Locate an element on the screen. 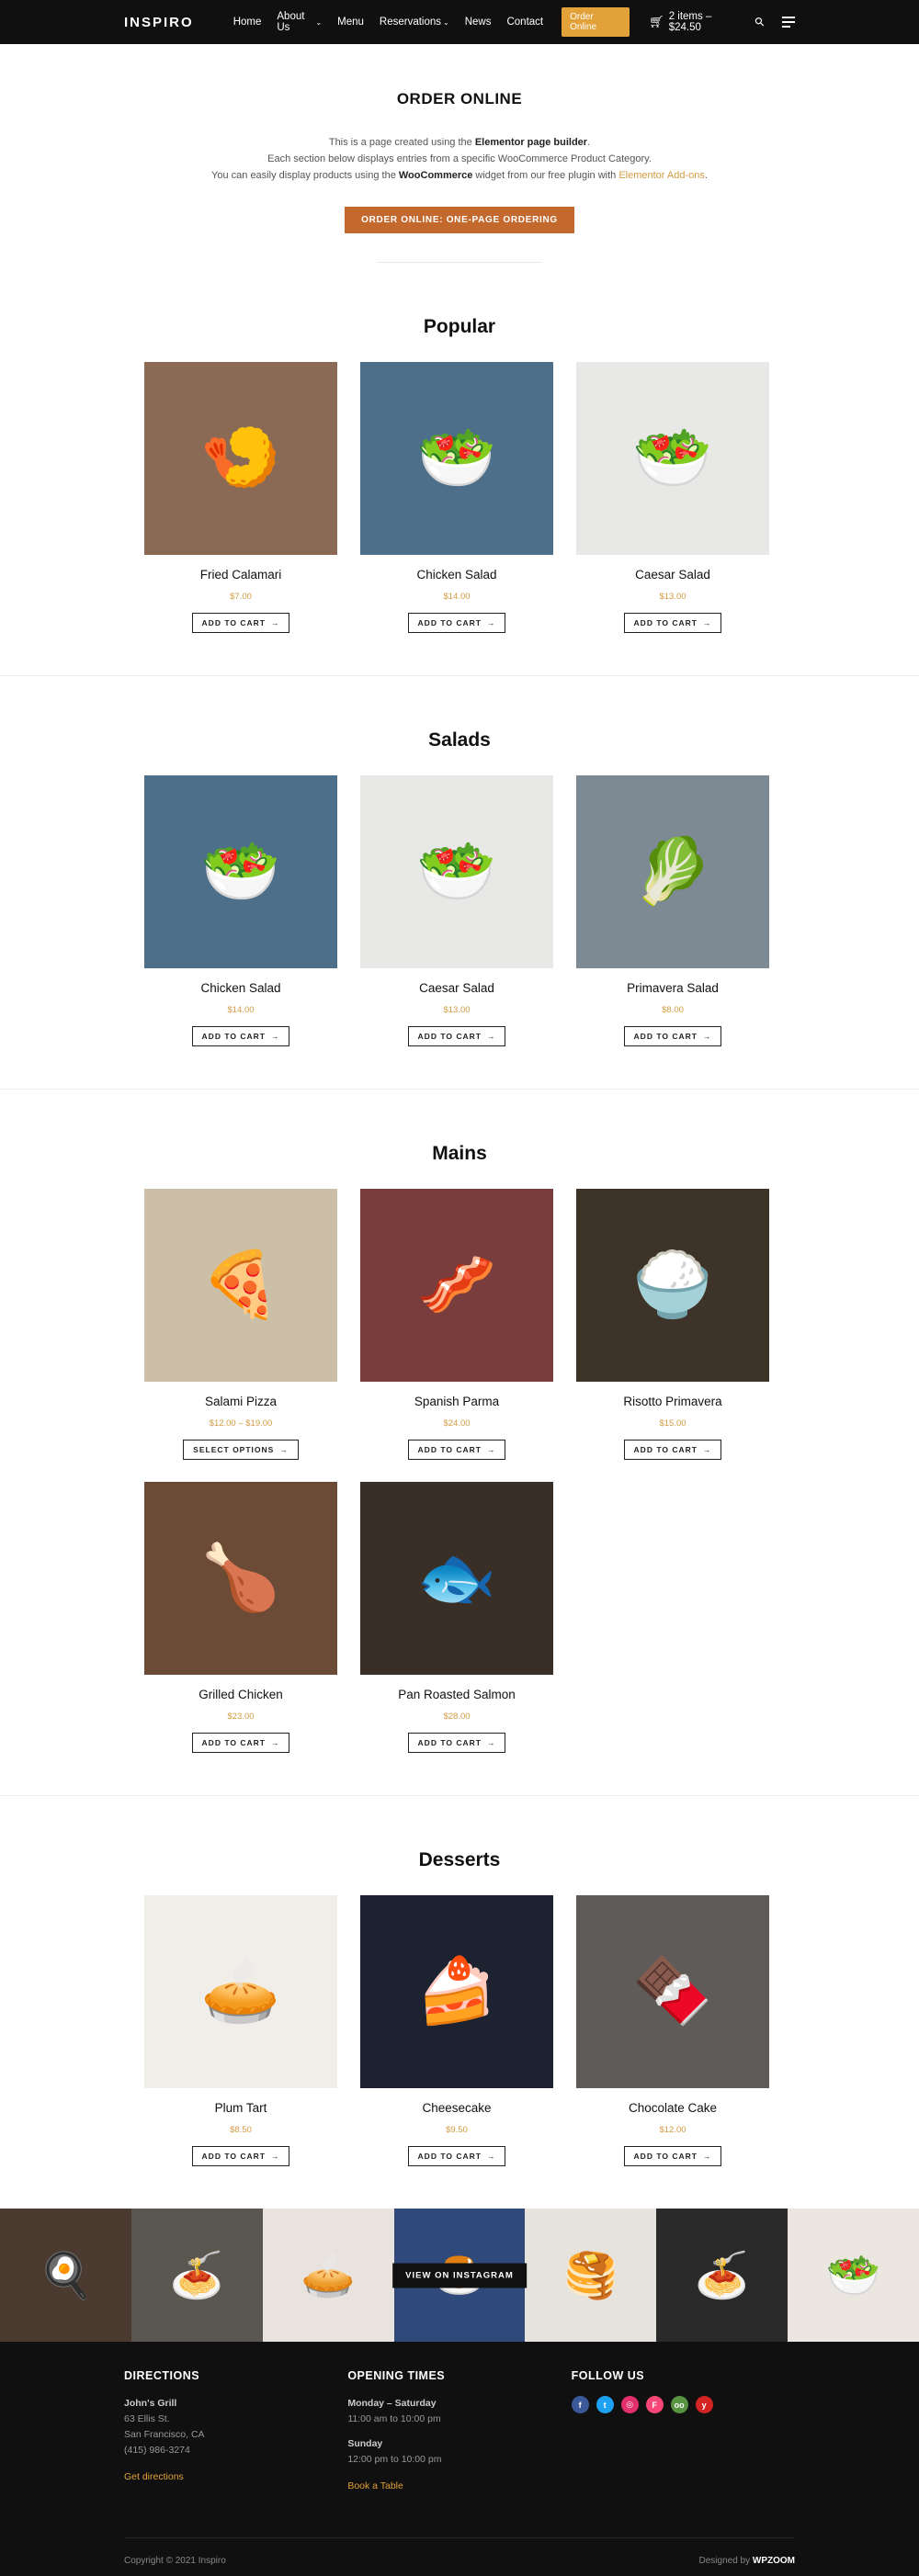  cart-link: 🛒︎ 2 items – $24.50 is located at coordinates (696, 22).